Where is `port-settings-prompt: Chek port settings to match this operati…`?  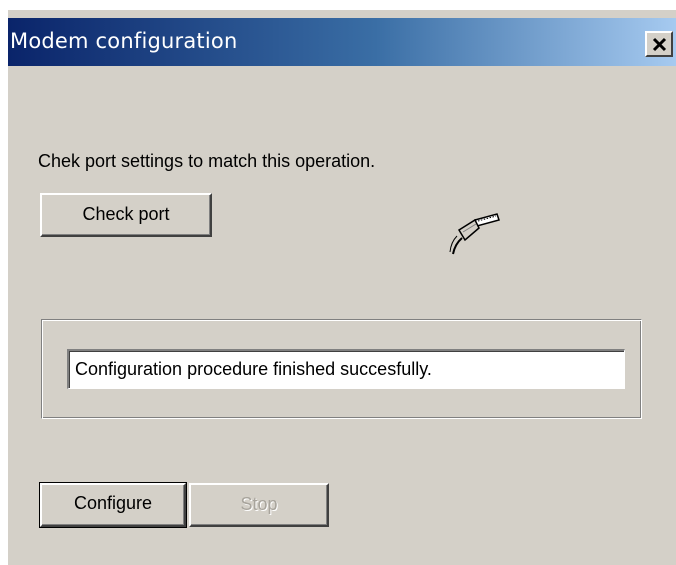 port-settings-prompt: Chek port settings to match this operati… is located at coordinates (207, 161).